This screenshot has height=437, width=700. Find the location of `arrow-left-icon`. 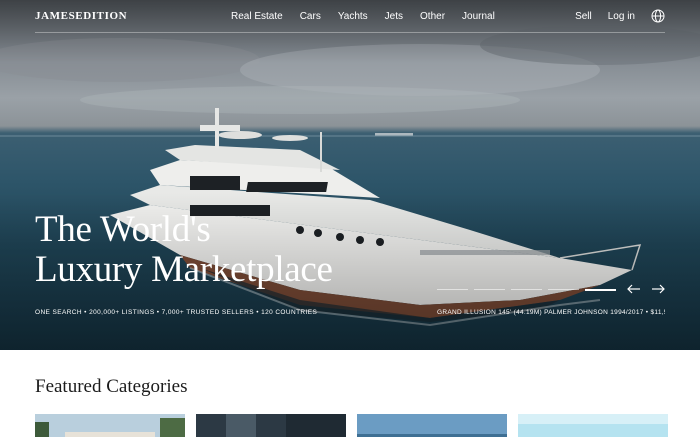

arrow-left-icon is located at coordinates (634, 289).